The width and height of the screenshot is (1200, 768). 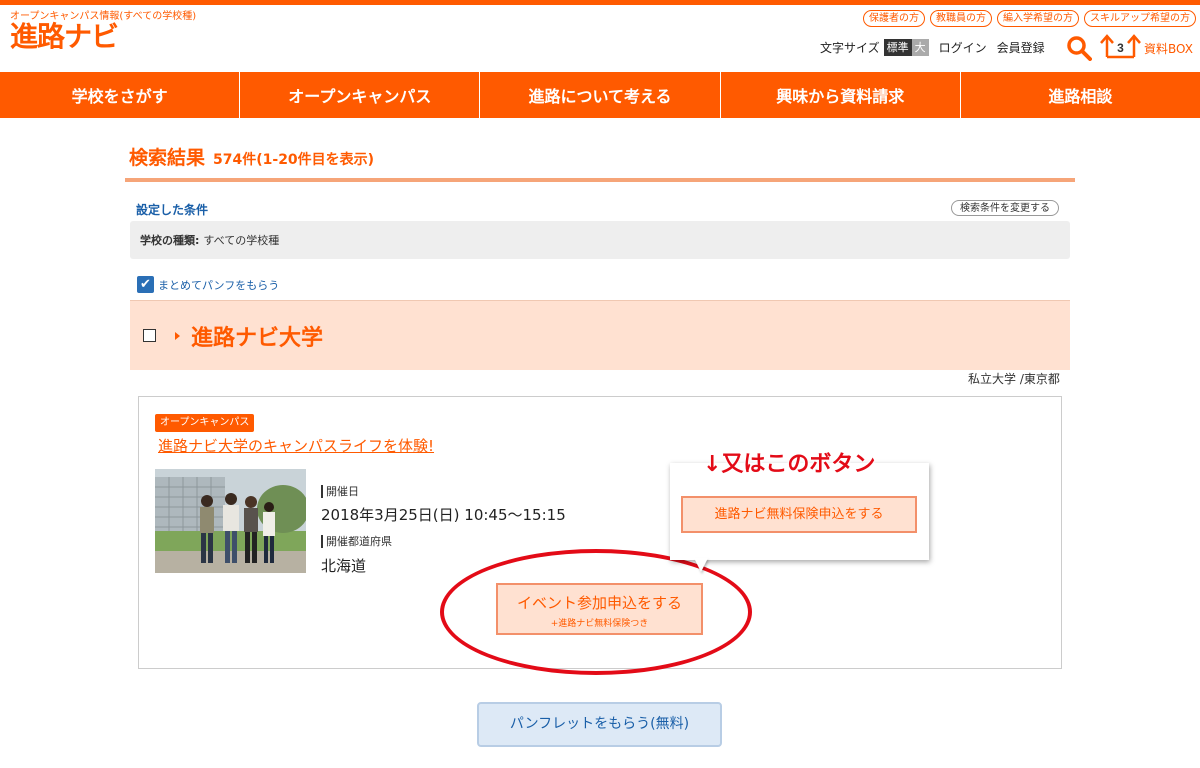 I want to click on school-select-checkbox, so click(x=149, y=335).